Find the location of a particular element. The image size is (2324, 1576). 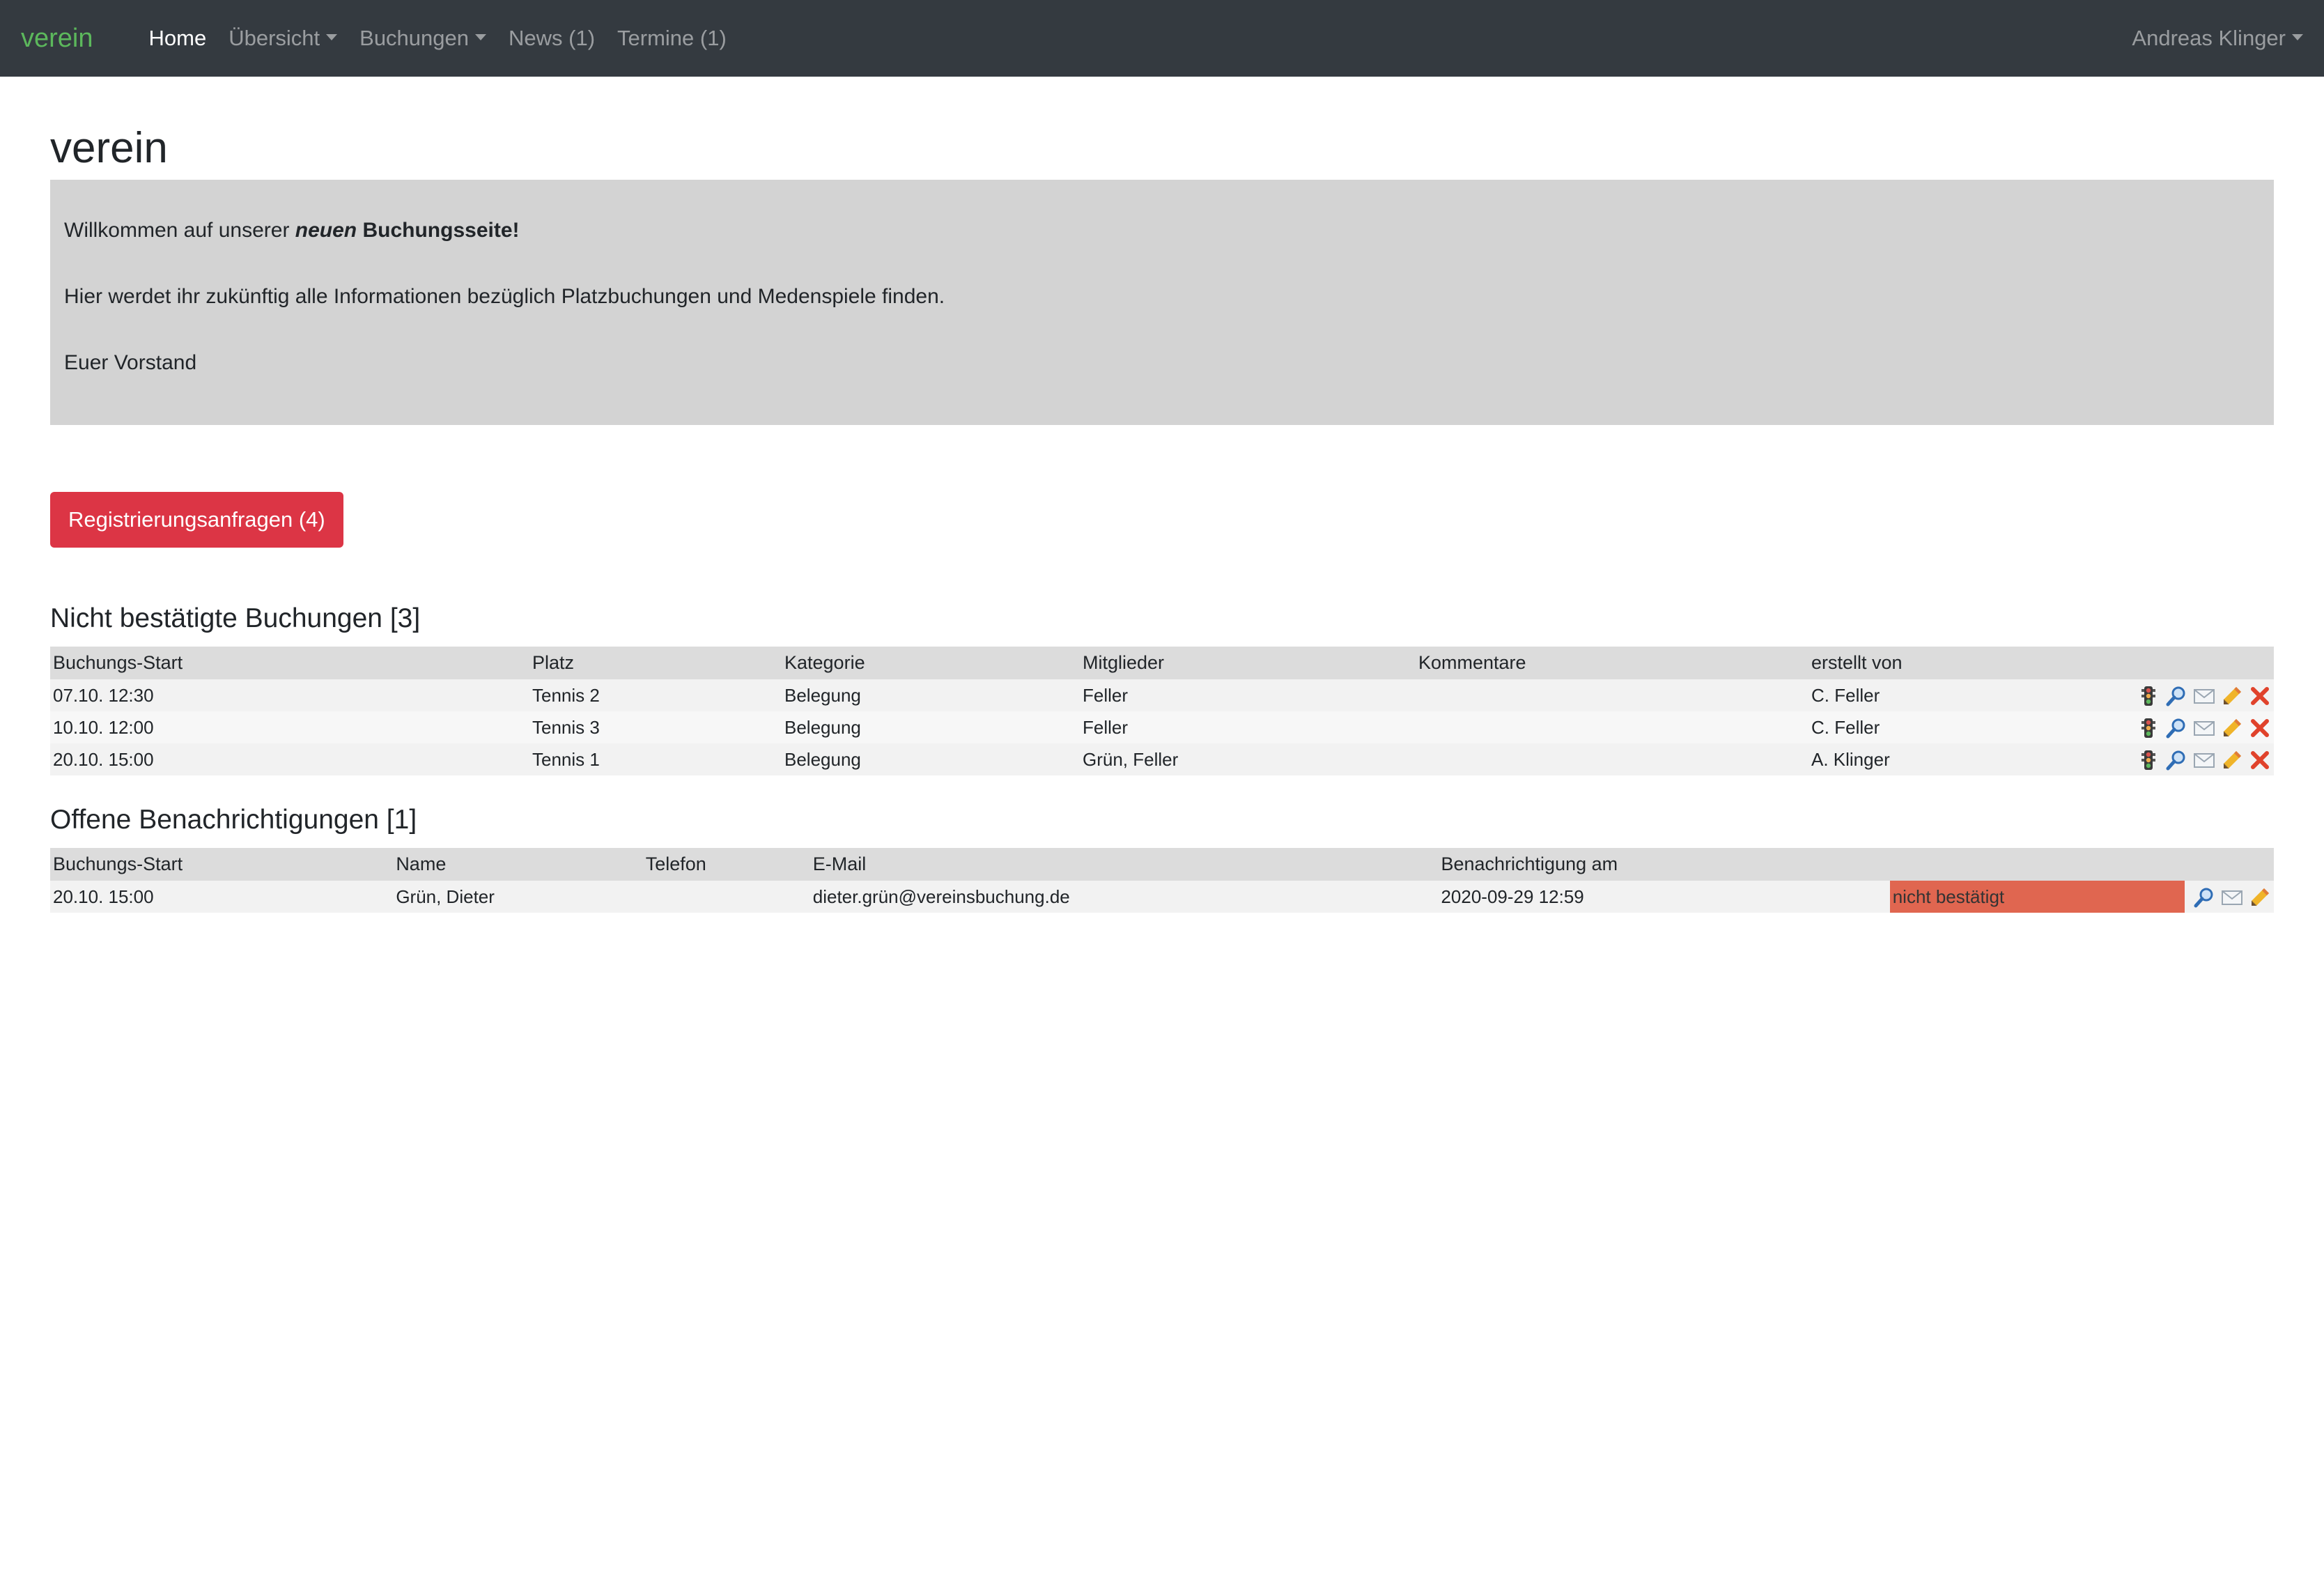

col-mitglieder: Mitglieder is located at coordinates (1248, 663).